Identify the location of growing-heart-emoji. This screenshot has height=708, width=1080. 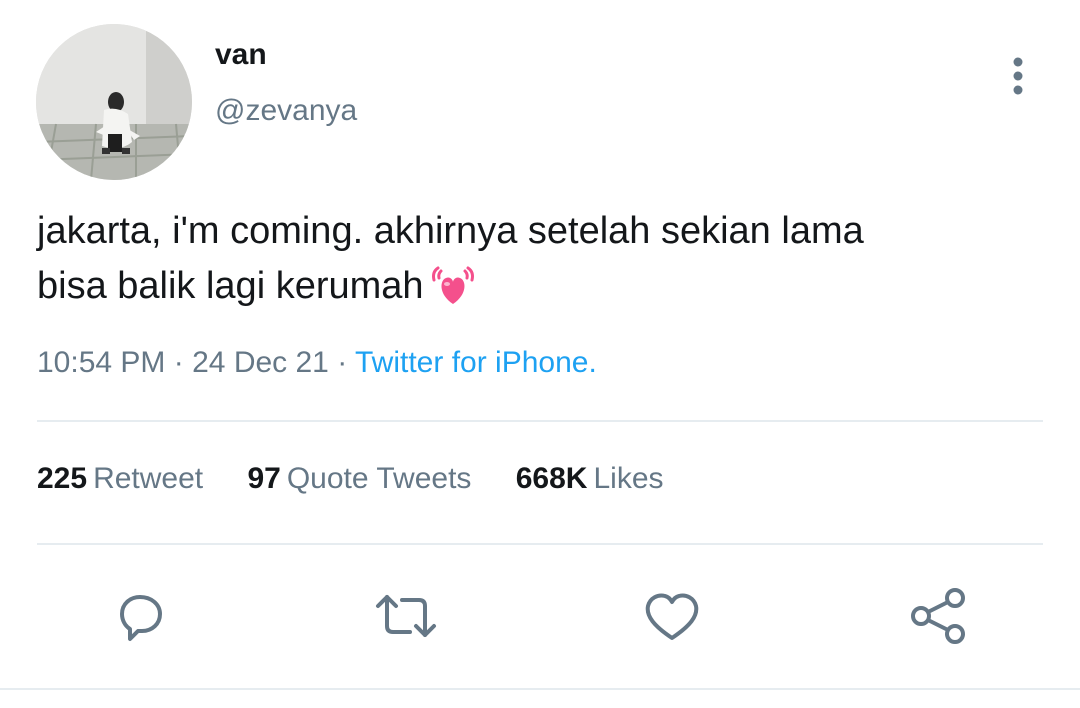
(453, 292).